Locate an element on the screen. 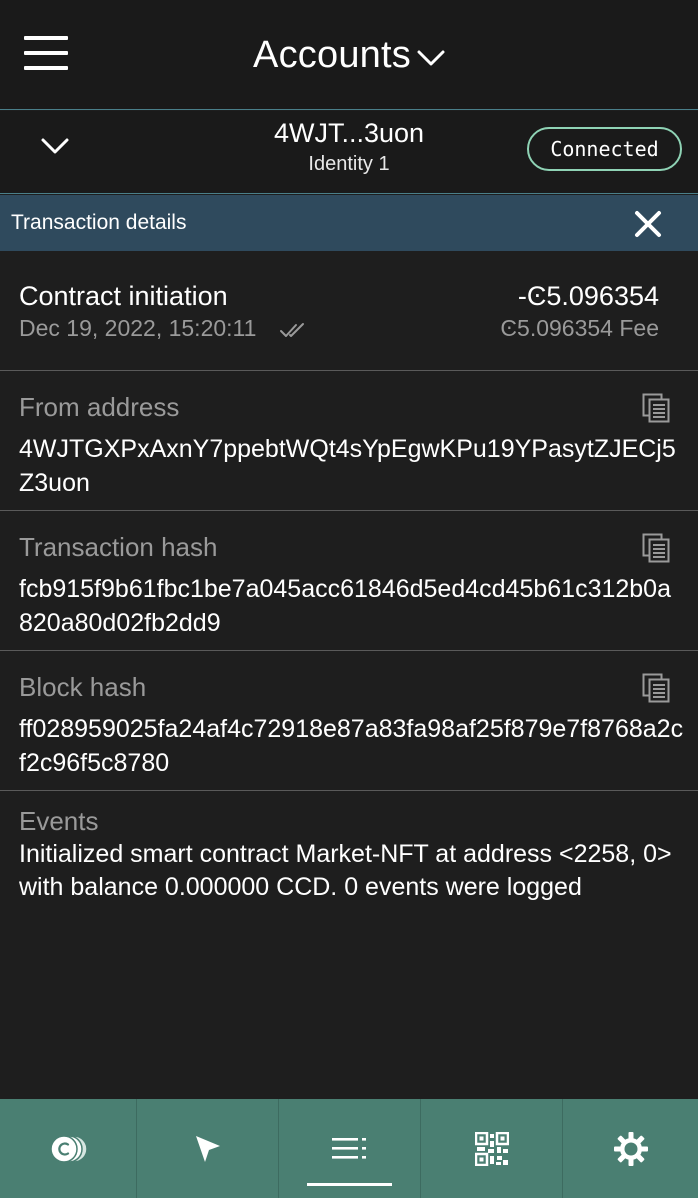 Image resolution: width=698 pixels, height=1198 pixels. copy-block-hash-icon is located at coordinates (656, 688).